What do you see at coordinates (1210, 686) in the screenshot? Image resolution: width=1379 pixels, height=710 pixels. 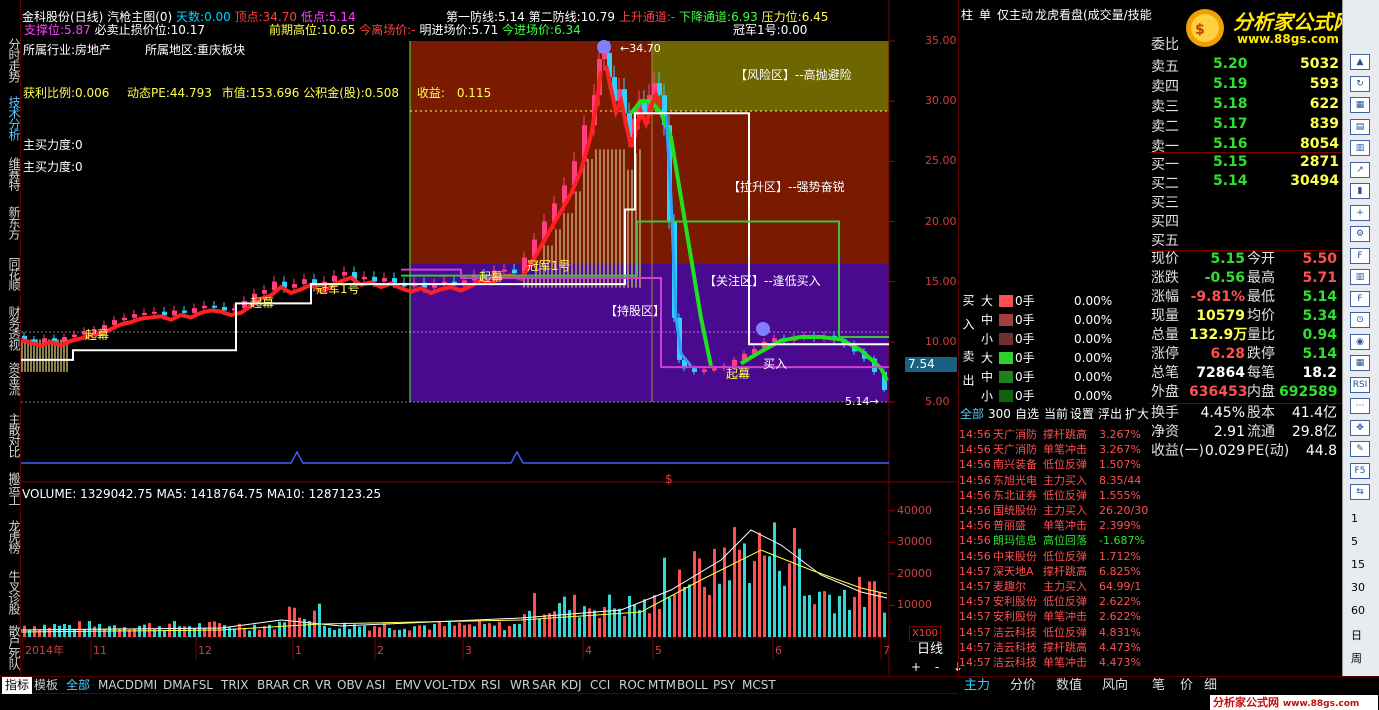 I see `panel-bottom-tab: 细` at bounding box center [1210, 686].